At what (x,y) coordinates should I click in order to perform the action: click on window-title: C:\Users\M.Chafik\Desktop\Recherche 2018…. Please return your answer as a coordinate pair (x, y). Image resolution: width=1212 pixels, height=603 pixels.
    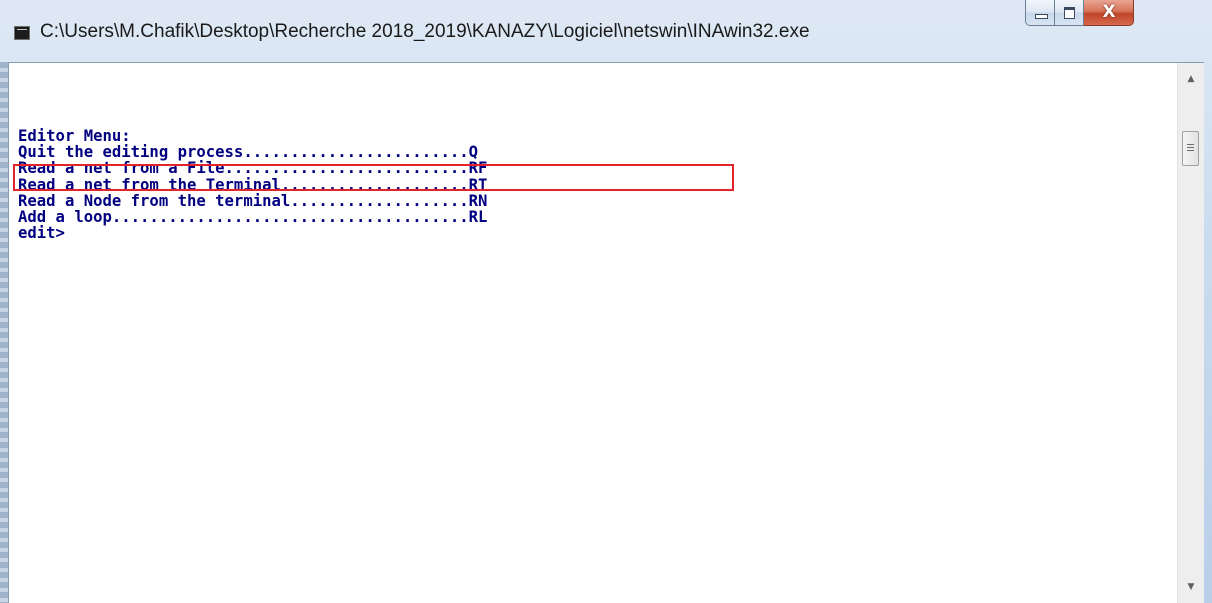
    Looking at the image, I should click on (425, 31).